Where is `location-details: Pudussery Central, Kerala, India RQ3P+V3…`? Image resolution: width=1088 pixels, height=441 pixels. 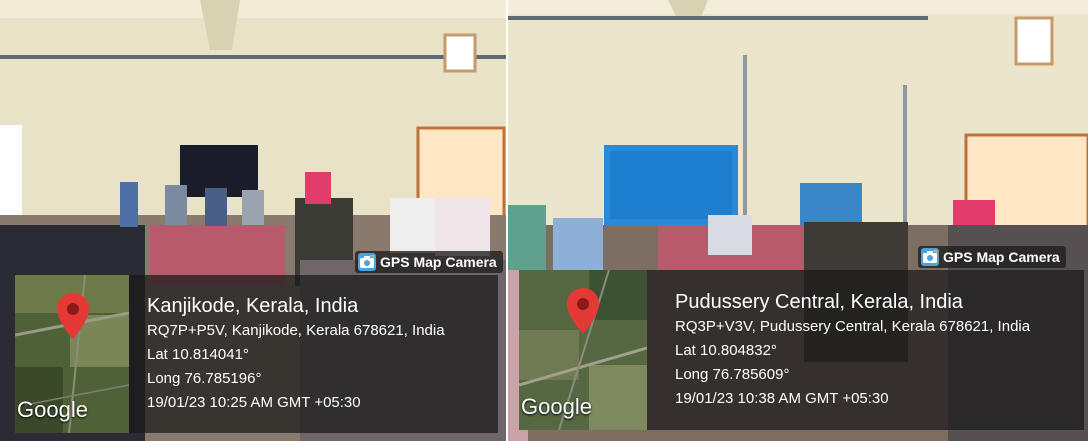
location-details: Pudussery Central, Kerala, India RQ3P+V3… is located at coordinates (879, 350).